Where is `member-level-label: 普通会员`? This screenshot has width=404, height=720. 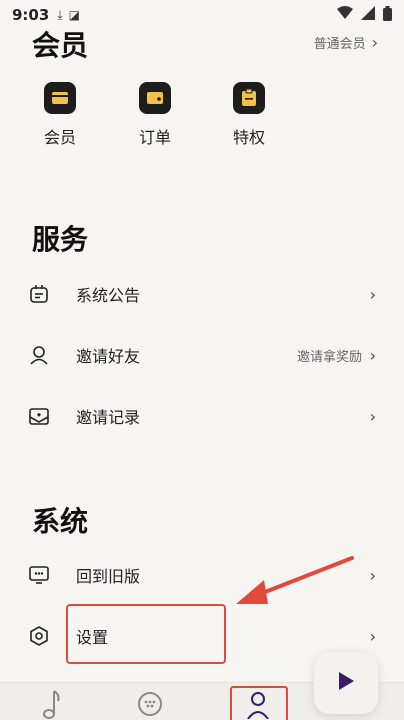
member-level-label: 普通会员 is located at coordinates (339, 44).